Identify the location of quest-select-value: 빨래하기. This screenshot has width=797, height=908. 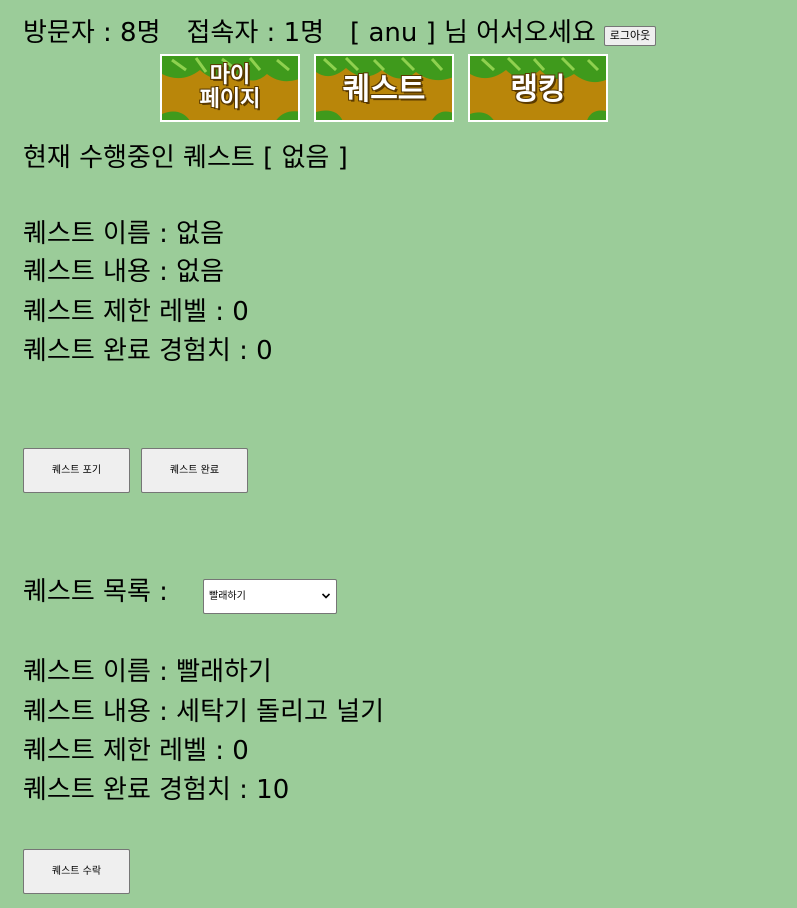
(227, 596).